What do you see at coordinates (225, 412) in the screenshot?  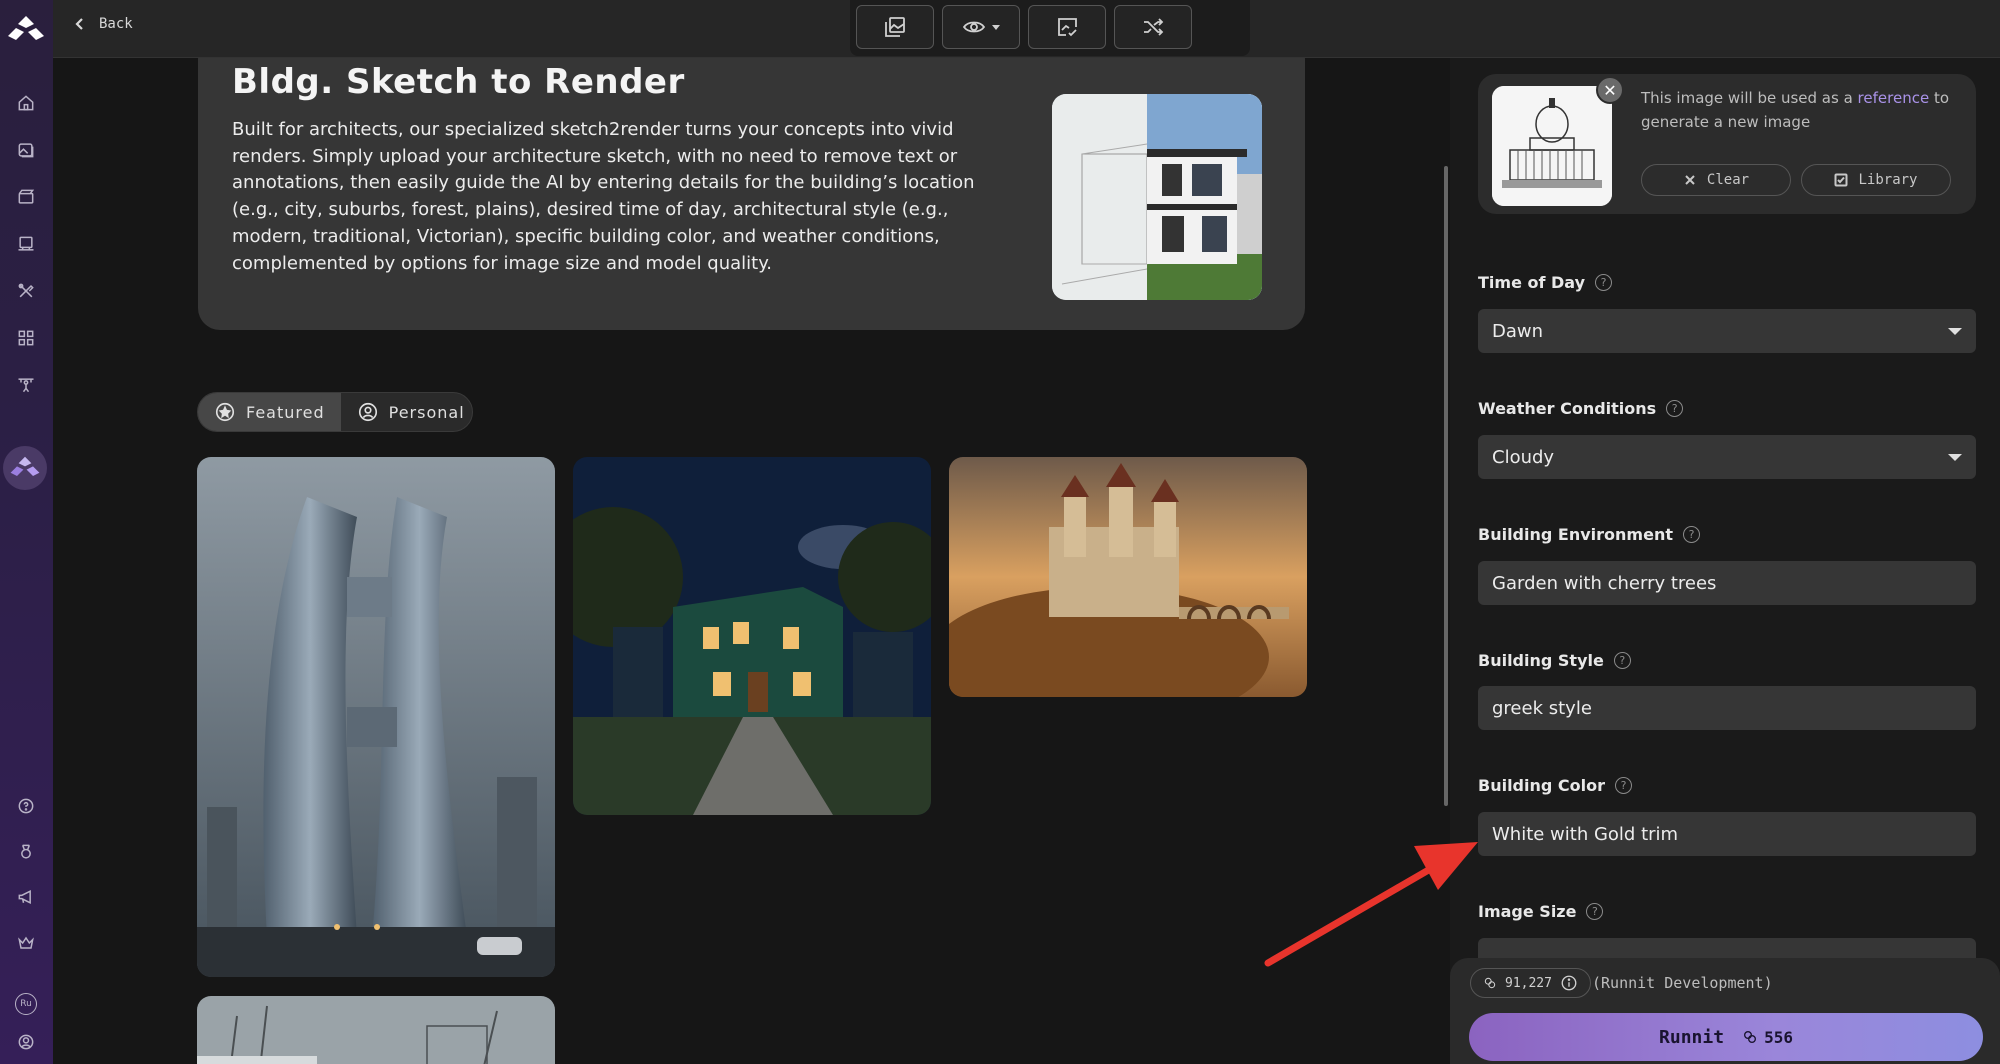 I see `star-circle-icon` at bounding box center [225, 412].